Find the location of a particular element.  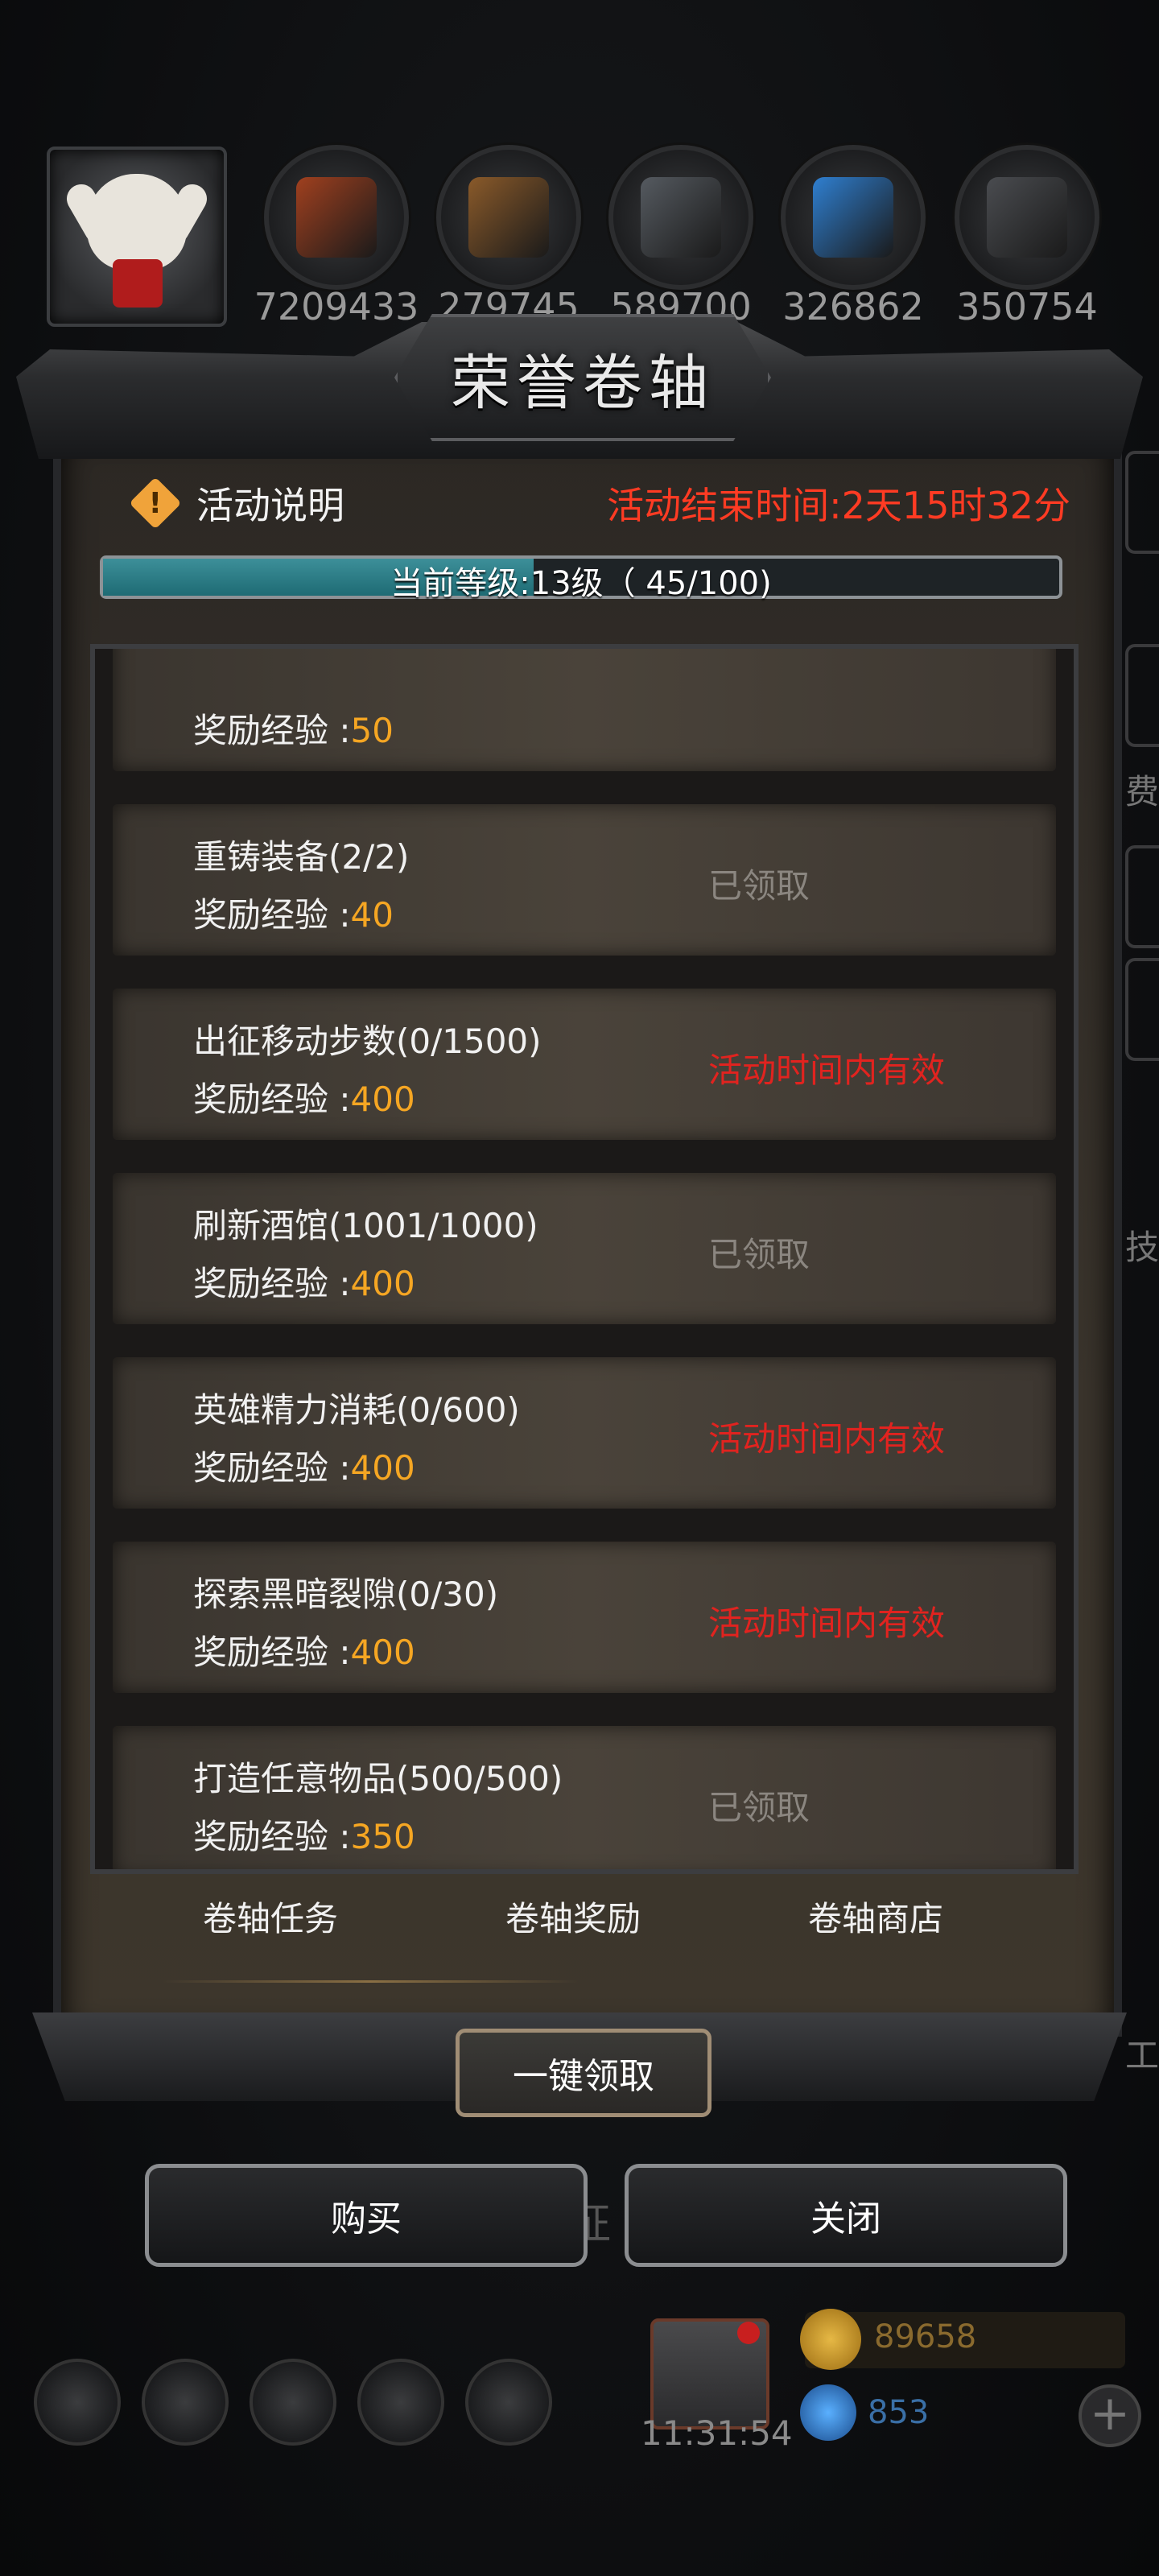

reward-exp-value: 40 is located at coordinates (372, 915).